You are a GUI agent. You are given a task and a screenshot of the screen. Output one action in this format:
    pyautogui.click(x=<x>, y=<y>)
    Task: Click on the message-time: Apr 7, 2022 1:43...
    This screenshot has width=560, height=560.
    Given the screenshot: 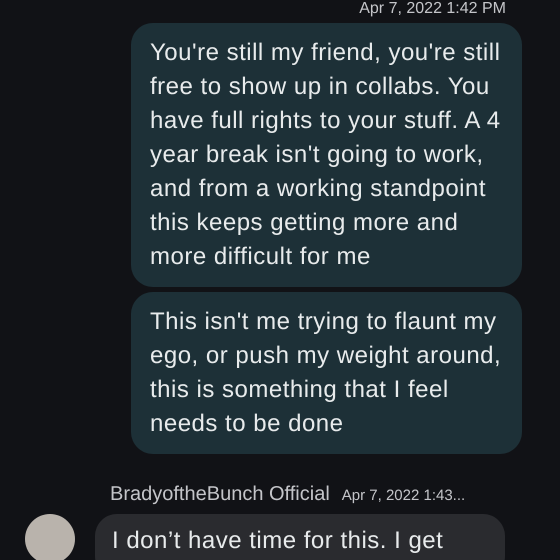 What is the action you would take?
    pyautogui.click(x=404, y=496)
    